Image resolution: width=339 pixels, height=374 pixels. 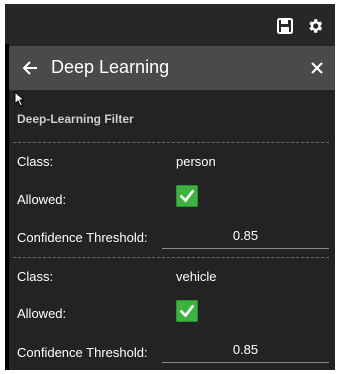 I want to click on section-title: Deep-Learning Filter, so click(x=75, y=119).